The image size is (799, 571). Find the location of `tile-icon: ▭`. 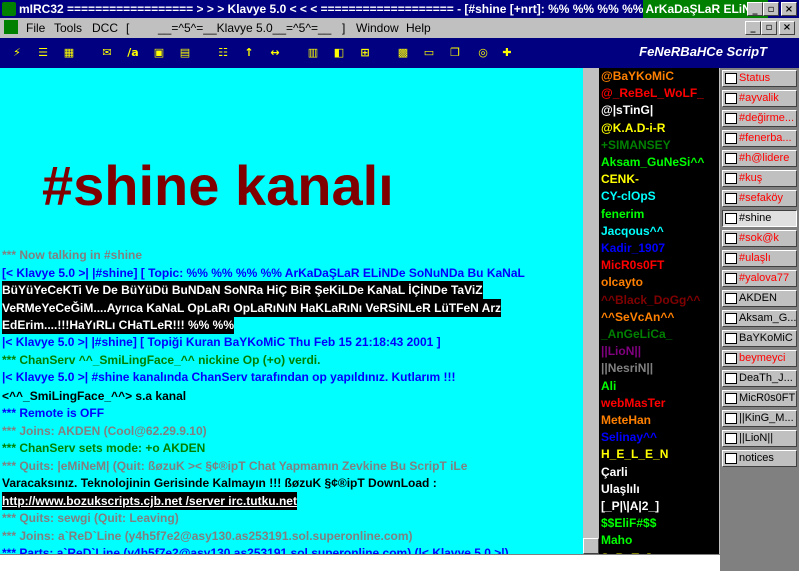

tile-icon: ▭ is located at coordinates (429, 53).